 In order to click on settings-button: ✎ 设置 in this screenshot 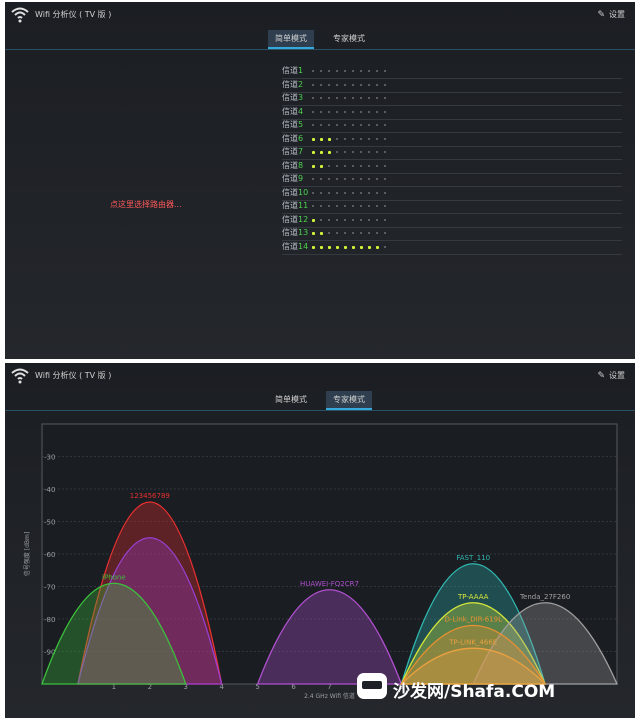, I will do `click(611, 14)`.